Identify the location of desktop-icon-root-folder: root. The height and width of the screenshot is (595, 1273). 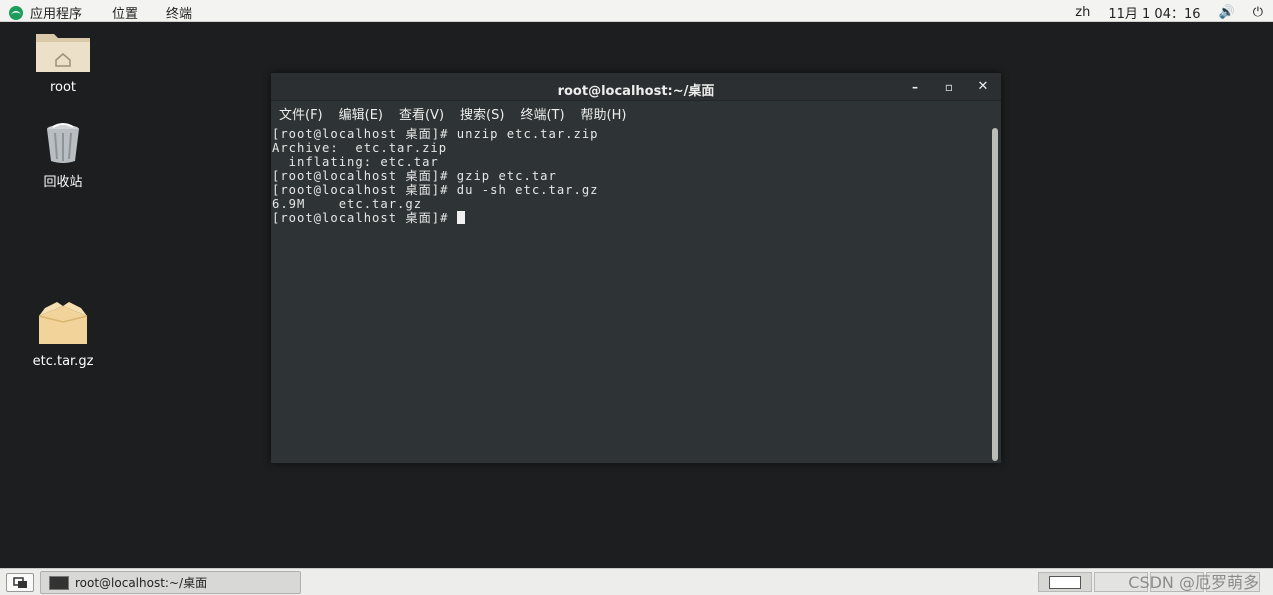
(63, 62).